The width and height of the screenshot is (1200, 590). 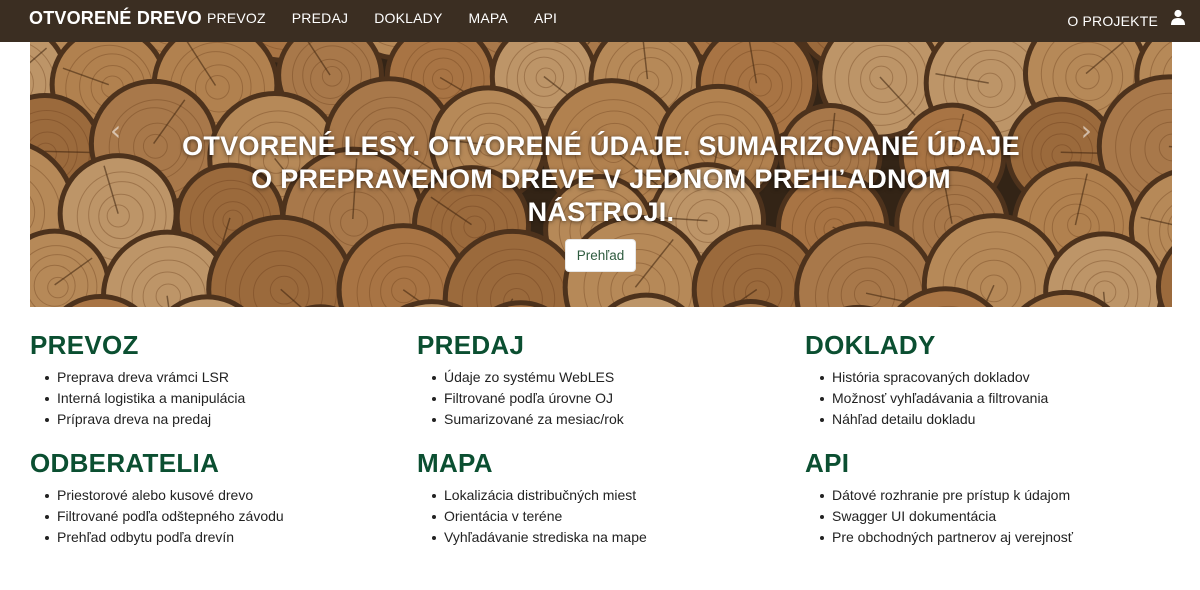 I want to click on section-title: API, so click(x=985, y=463).